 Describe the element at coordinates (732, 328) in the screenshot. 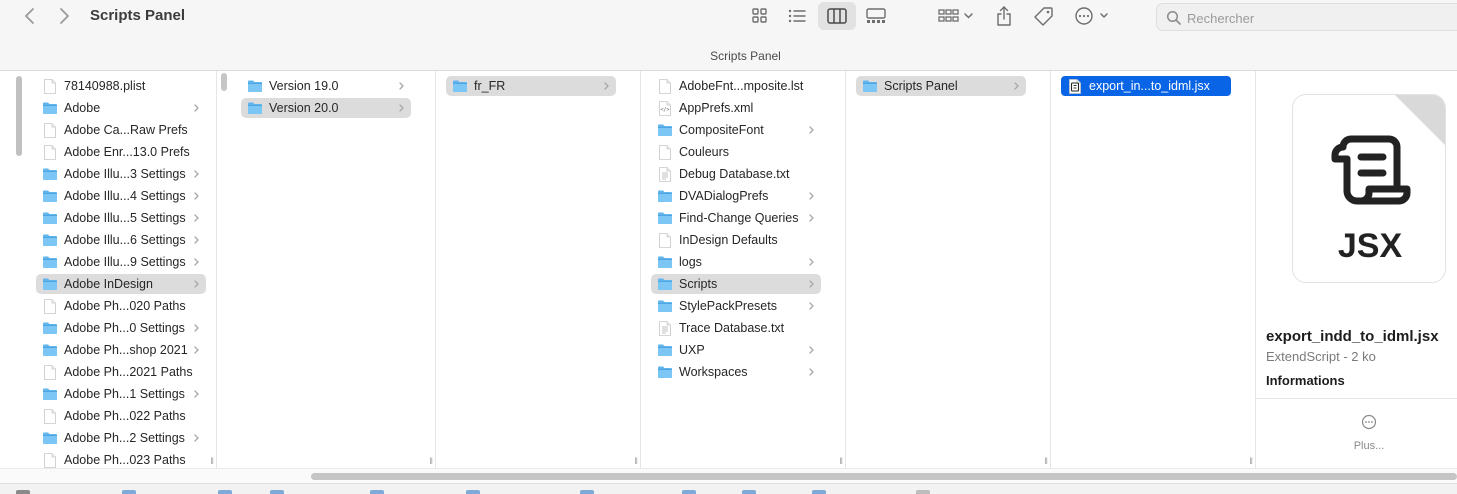

I see `item-label: Trace Database.txt` at that location.